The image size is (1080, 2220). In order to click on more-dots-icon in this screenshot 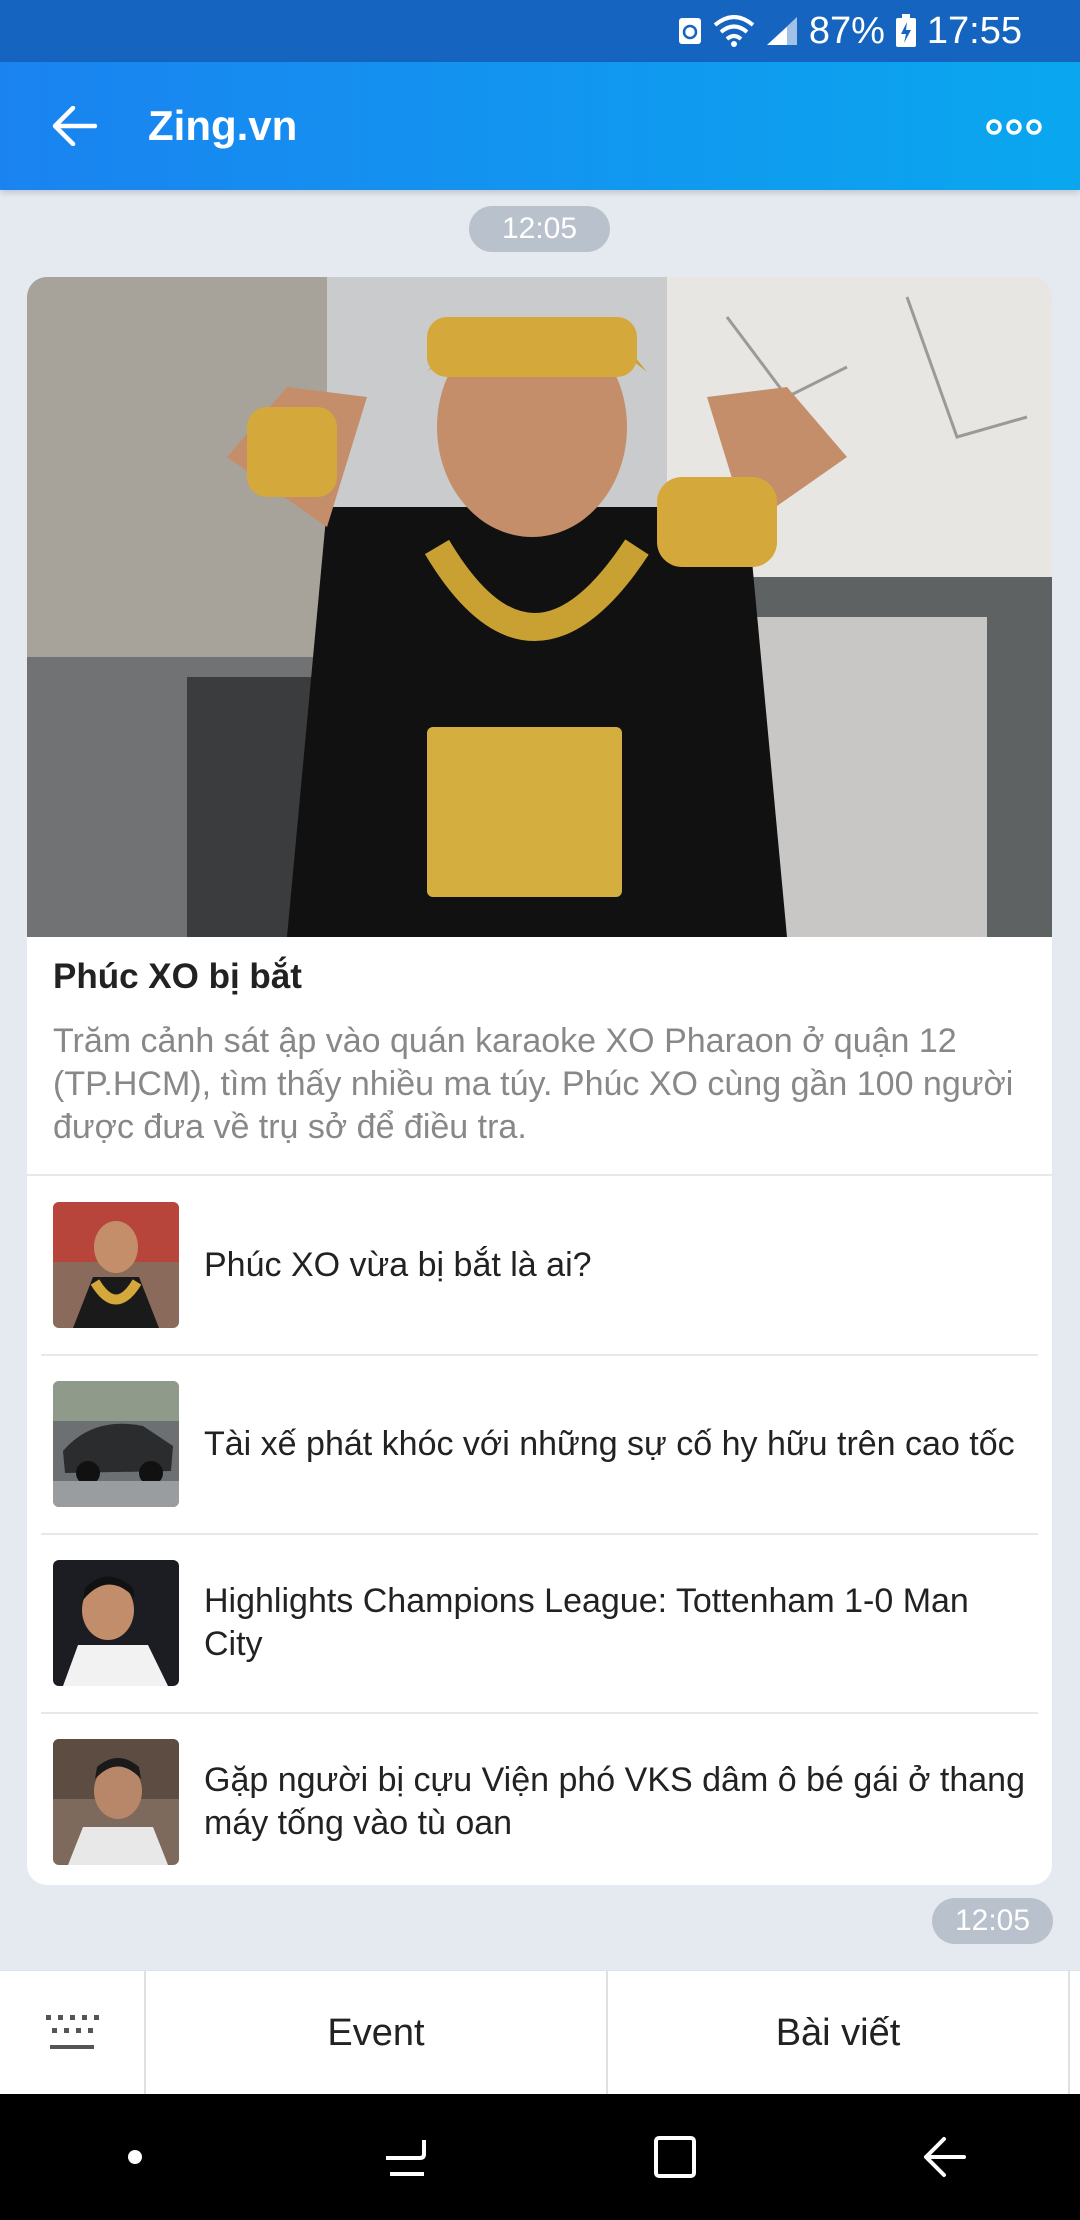, I will do `click(1014, 127)`.